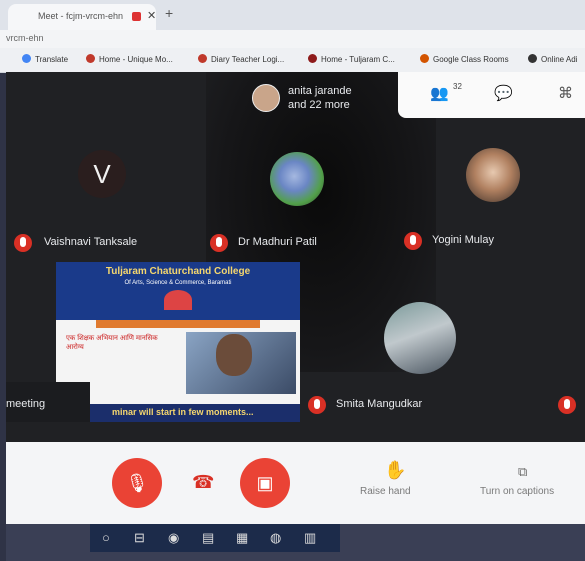  I want to click on college-logo-icon, so click(178, 300).